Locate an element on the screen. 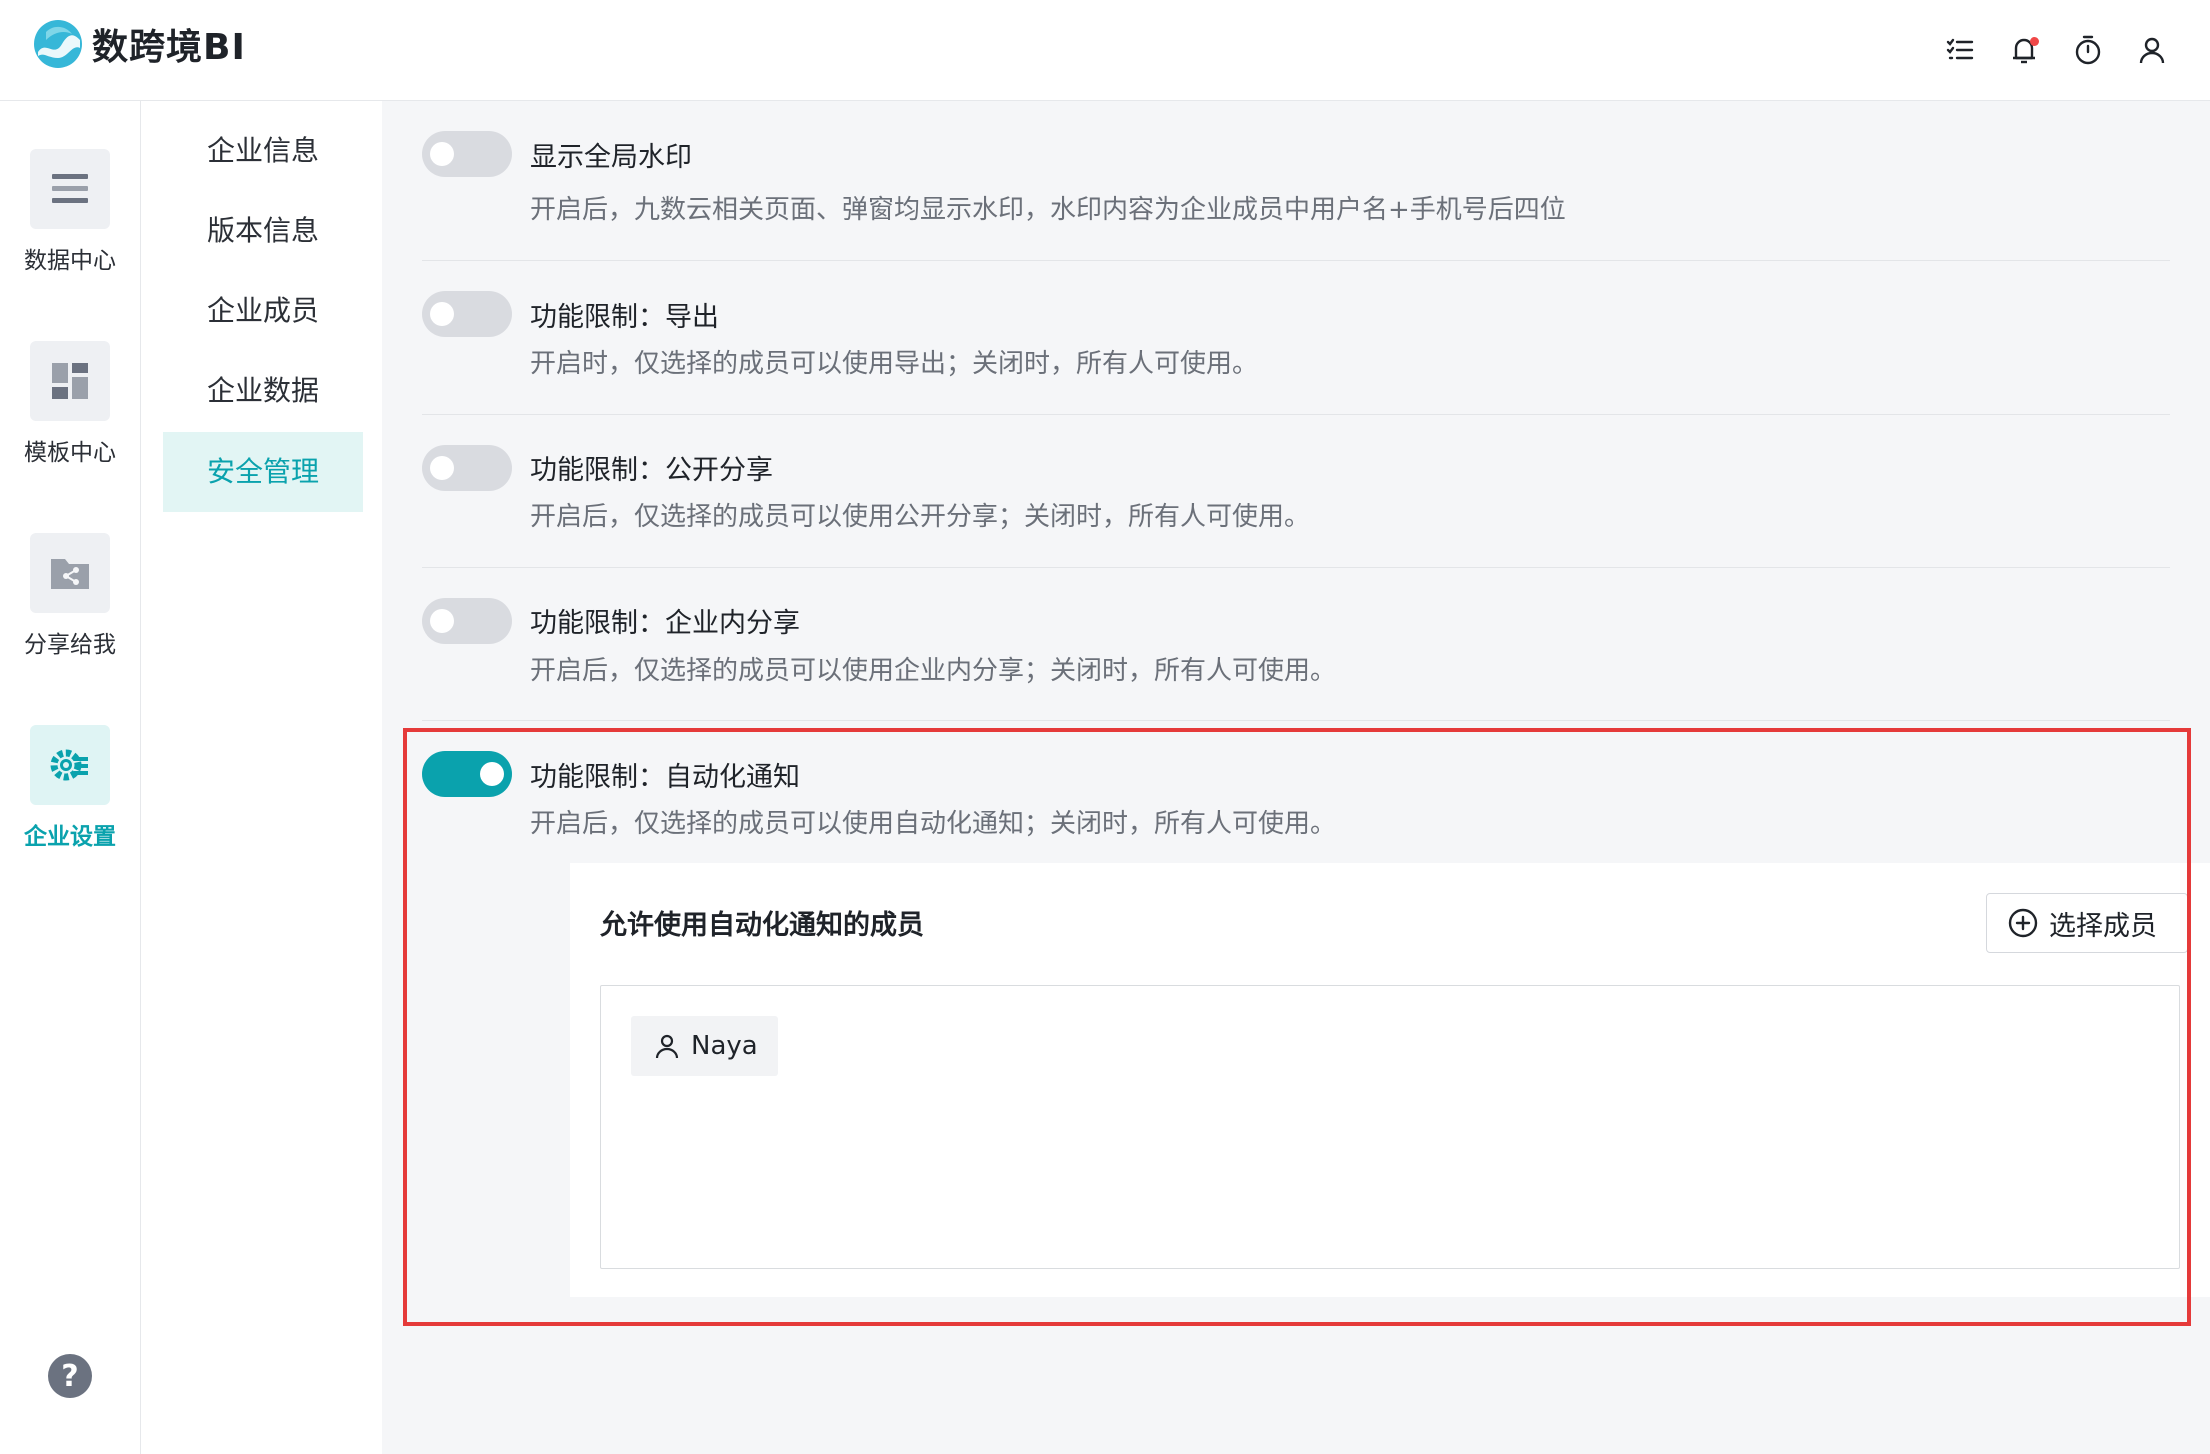  app-logo: 数跨境BI is located at coordinates (139, 44).